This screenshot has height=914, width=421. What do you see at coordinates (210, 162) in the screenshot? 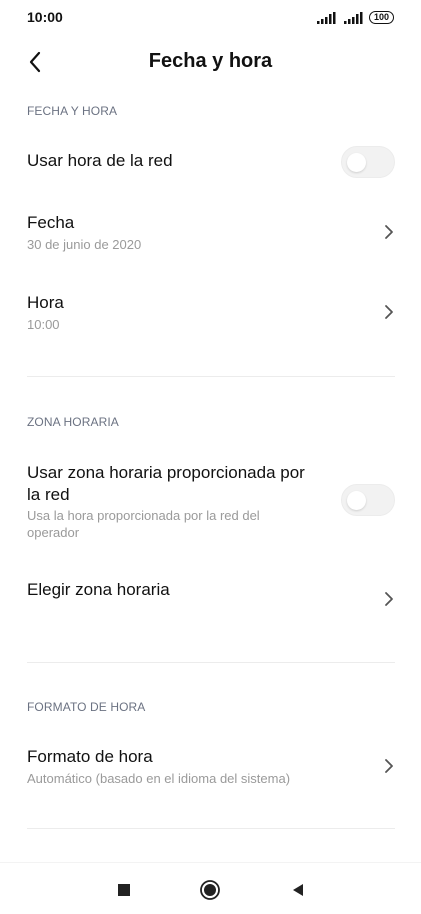
I see `network-time-row: Usar hora de la red` at bounding box center [210, 162].